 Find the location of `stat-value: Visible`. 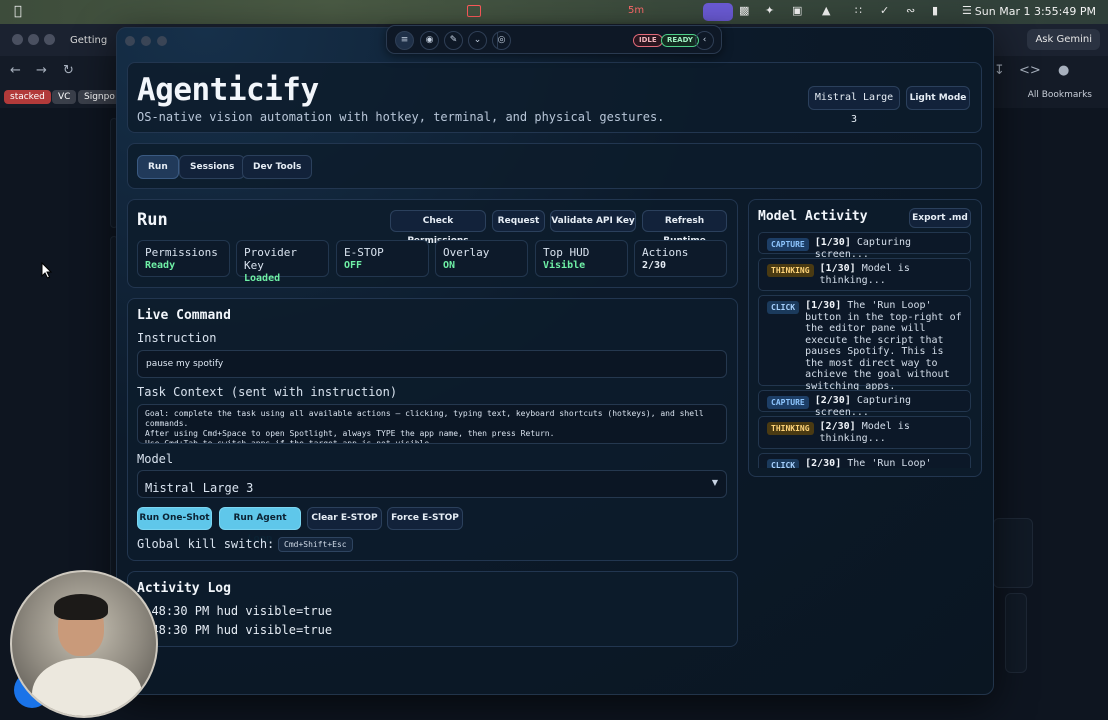

stat-value: Visible is located at coordinates (564, 265).